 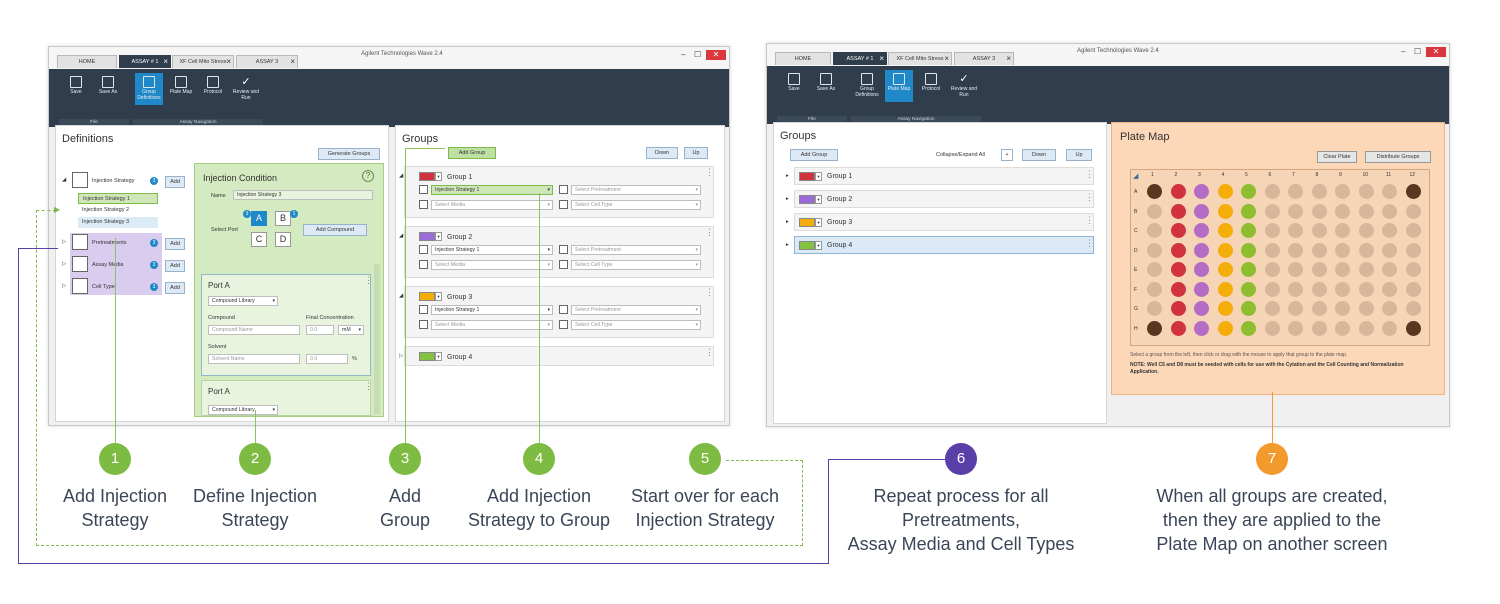 What do you see at coordinates (683, 55) in the screenshot?
I see `minimize-button: –` at bounding box center [683, 55].